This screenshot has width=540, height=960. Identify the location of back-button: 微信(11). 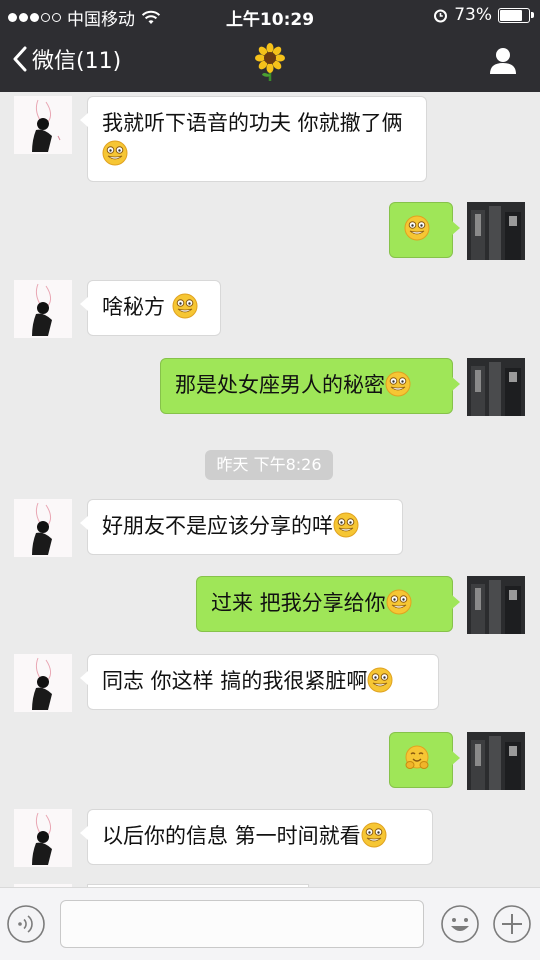
(66, 59).